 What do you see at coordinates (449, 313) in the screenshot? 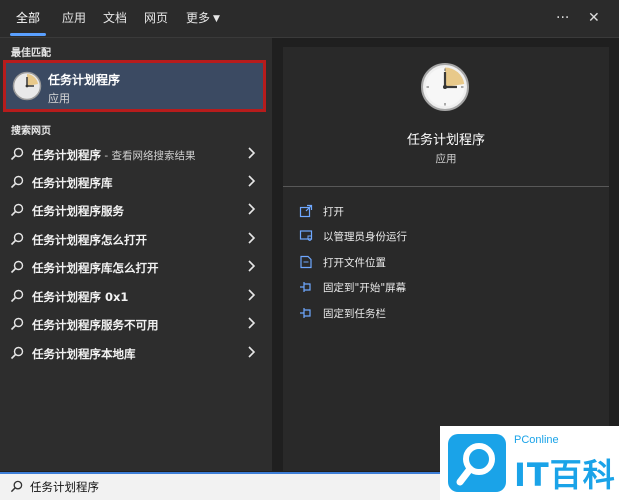
I see `action-pin-to-taskbar: 固定到任务栏` at bounding box center [449, 313].